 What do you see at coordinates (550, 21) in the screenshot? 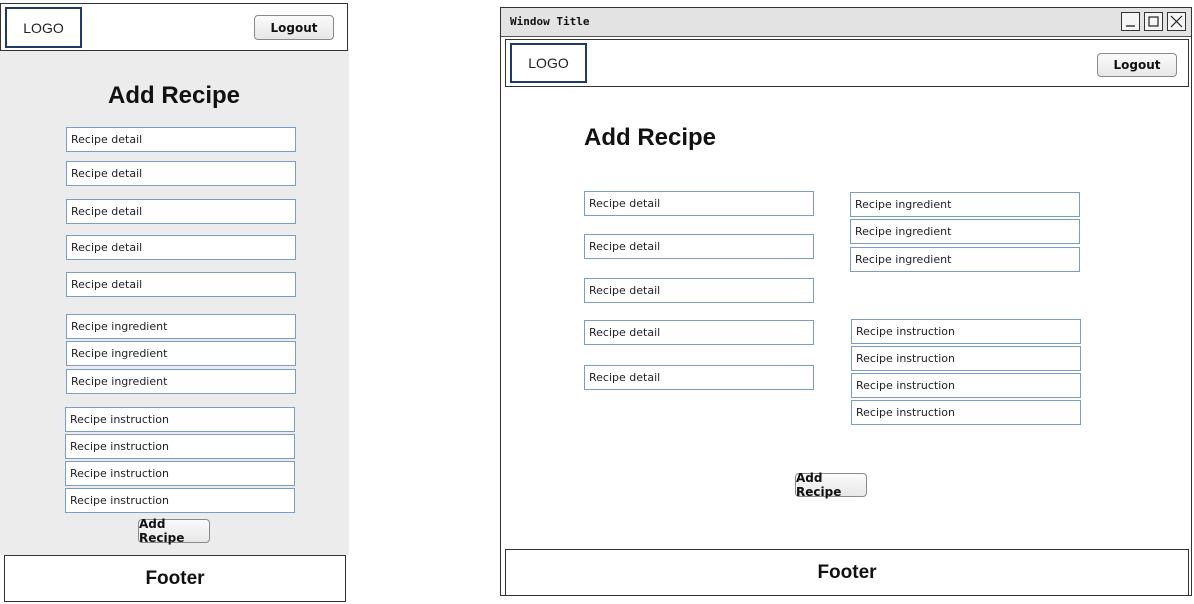
I see `window-title: Window Title` at bounding box center [550, 21].